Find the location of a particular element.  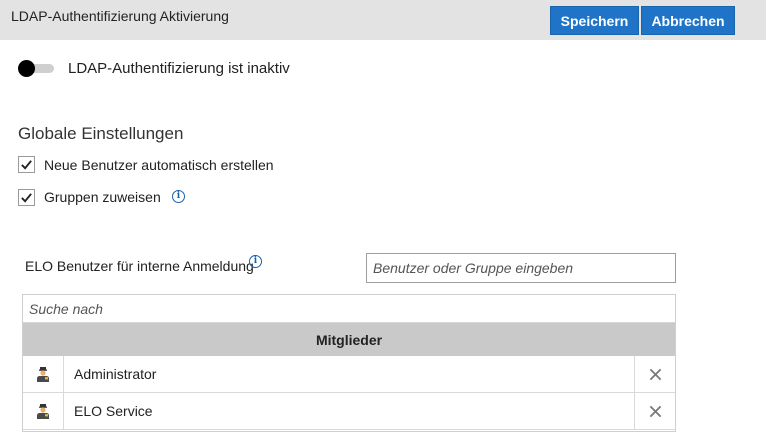

auto-create-users-label: Neue Benutzer automatisch erstellen is located at coordinates (159, 165).